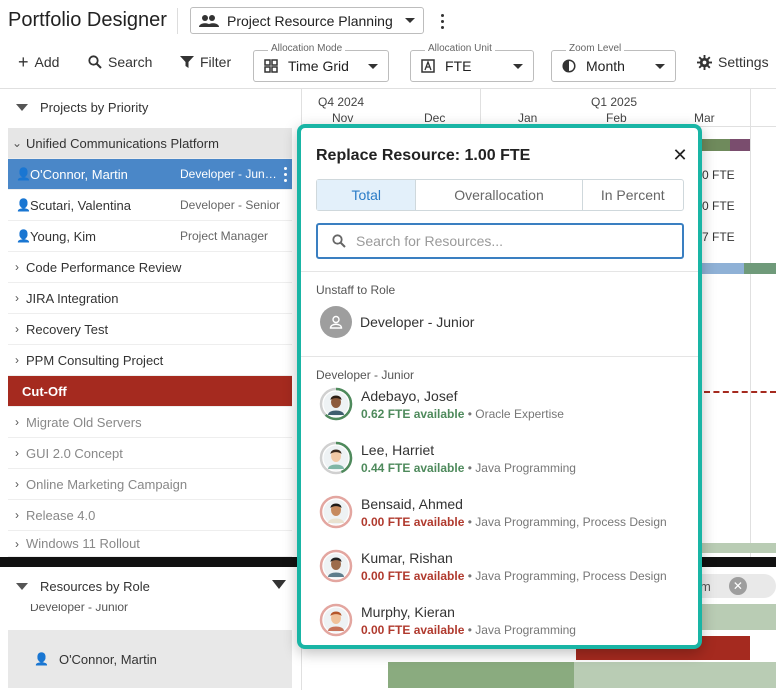 The image size is (776, 690). I want to click on allocation-value: 7 FTE, so click(718, 237).